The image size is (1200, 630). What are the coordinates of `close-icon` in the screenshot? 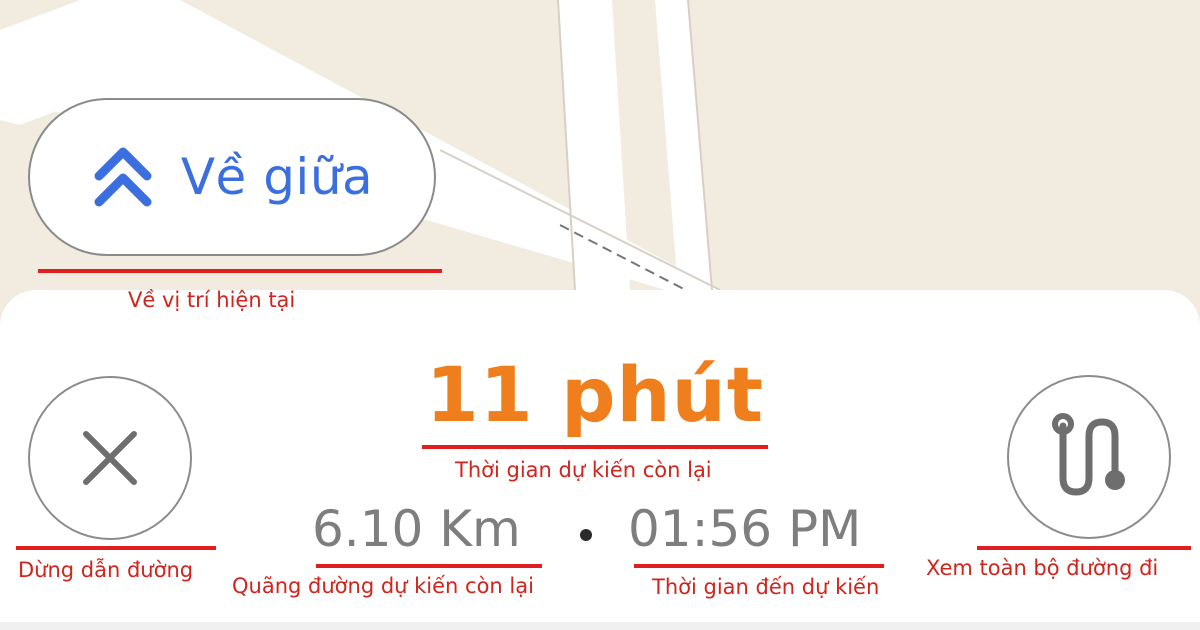 It's located at (110, 458).